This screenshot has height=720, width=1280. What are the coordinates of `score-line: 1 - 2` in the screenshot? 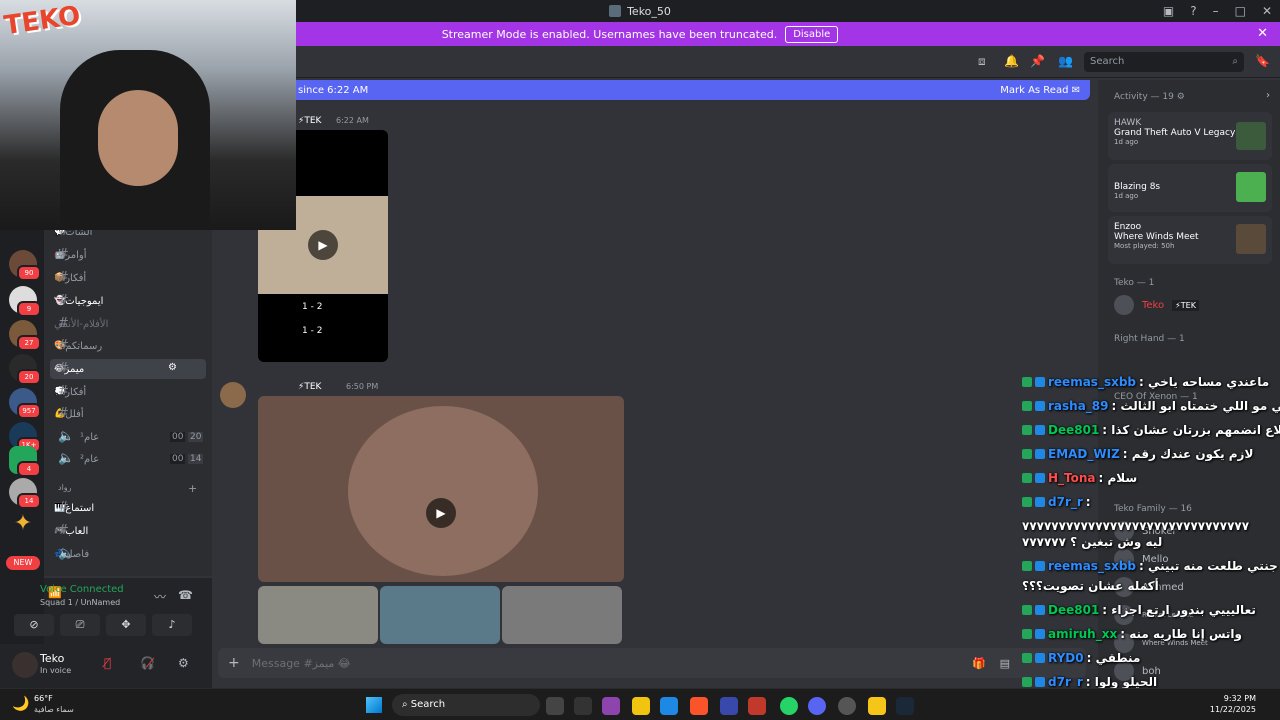 It's located at (312, 307).